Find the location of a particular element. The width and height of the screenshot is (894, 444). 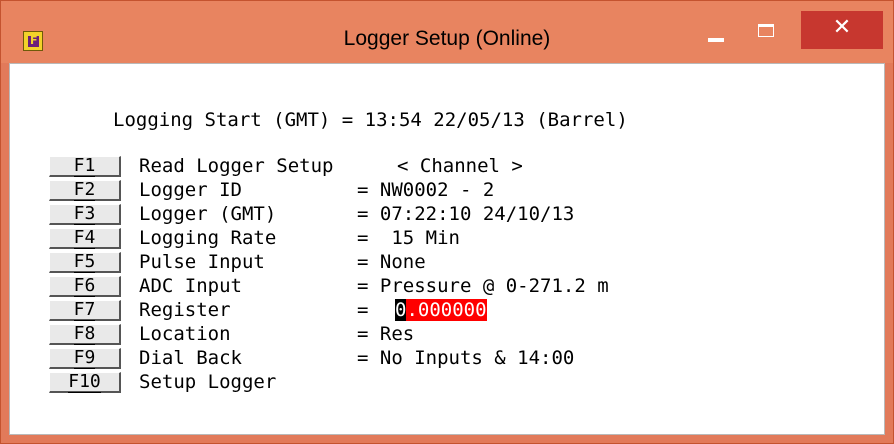

row-label: Dial Back is located at coordinates (190, 358).